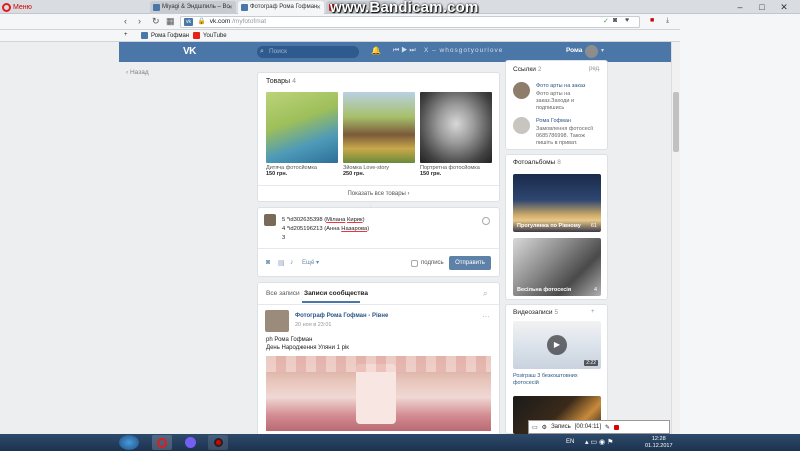  Describe the element at coordinates (463, 50) in the screenshot. I see `now-playing-track: X – whosgotyourlove` at that location.